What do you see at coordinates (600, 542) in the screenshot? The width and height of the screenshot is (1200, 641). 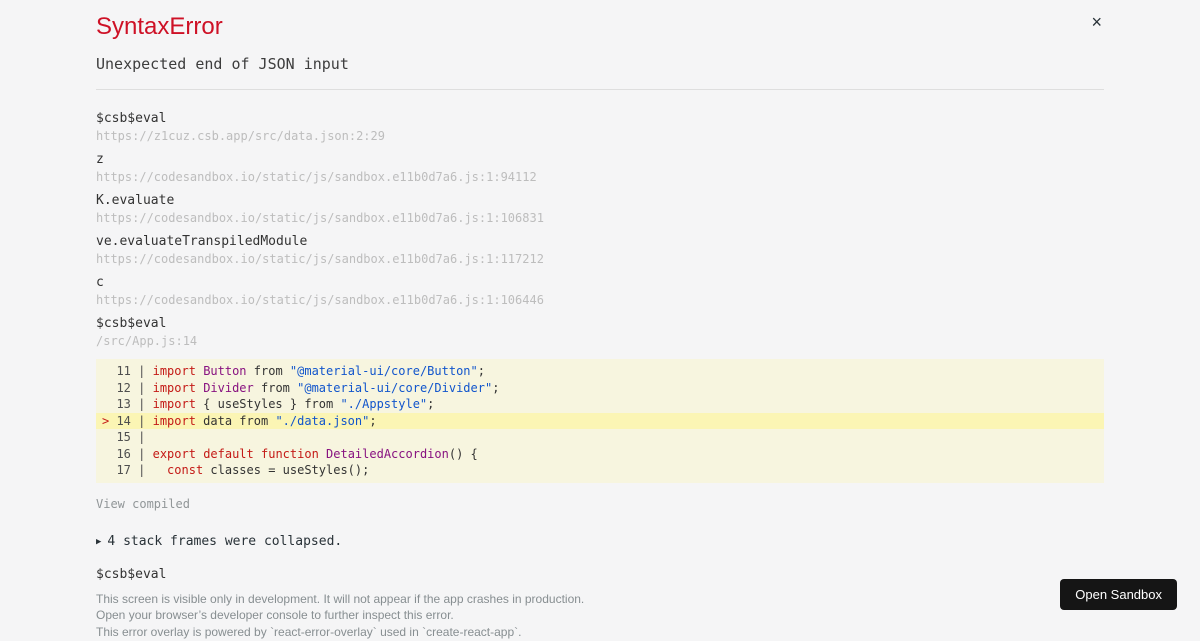 I see `collapsed-frames-toggle: ▶ 4 stack frames were collapsed.` at bounding box center [600, 542].